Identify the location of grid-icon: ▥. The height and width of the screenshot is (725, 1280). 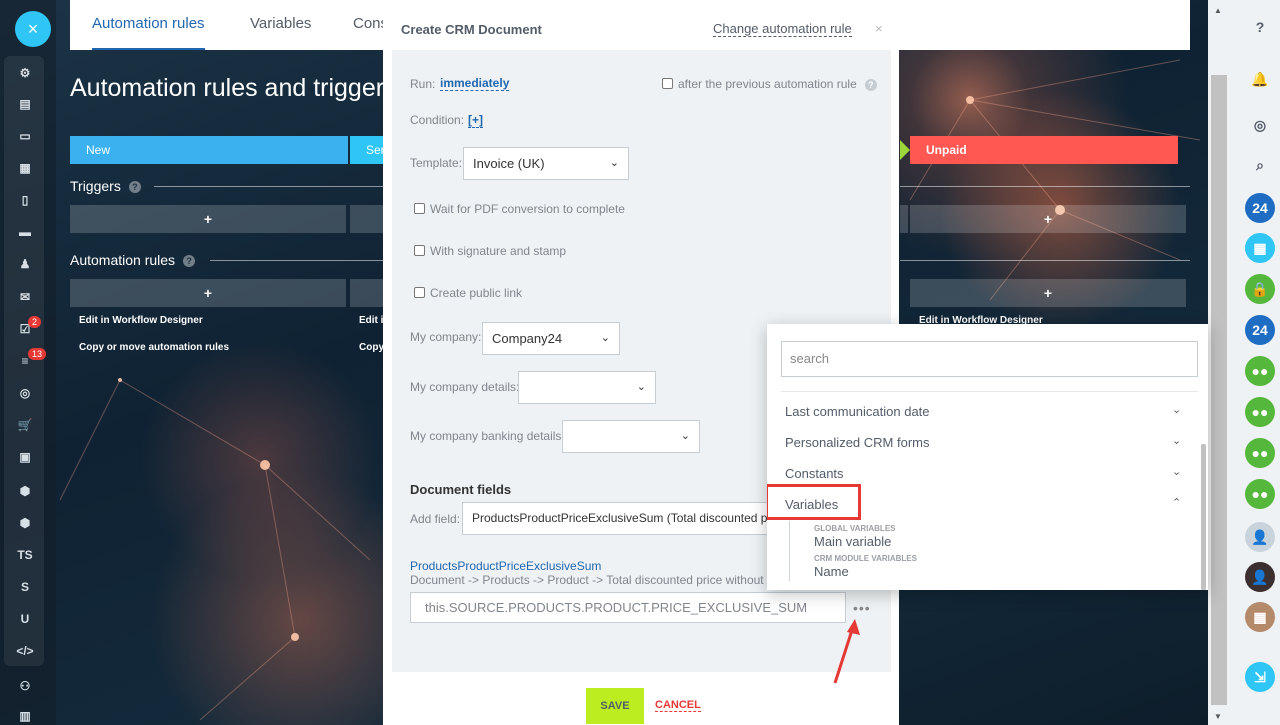
(25, 715).